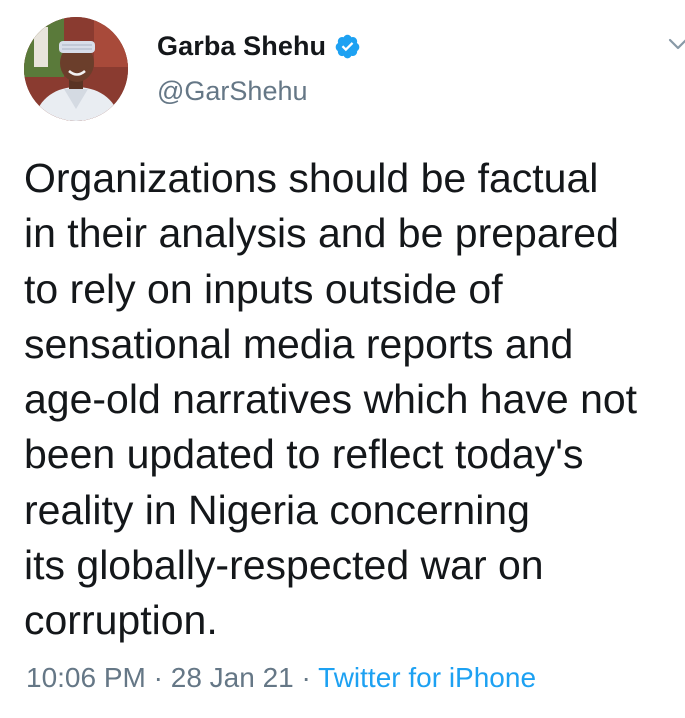 The image size is (685, 718). What do you see at coordinates (321, 233) in the screenshot?
I see `tweet-text-line: in their analysis and be prepared` at bounding box center [321, 233].